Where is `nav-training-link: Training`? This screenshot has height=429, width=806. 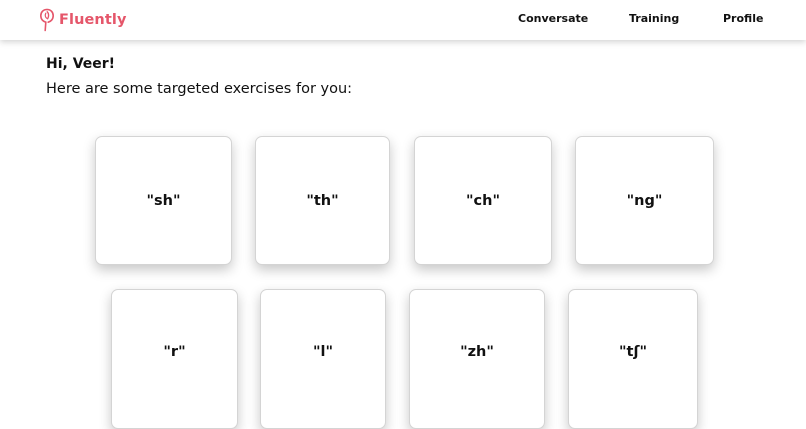 nav-training-link: Training is located at coordinates (654, 18).